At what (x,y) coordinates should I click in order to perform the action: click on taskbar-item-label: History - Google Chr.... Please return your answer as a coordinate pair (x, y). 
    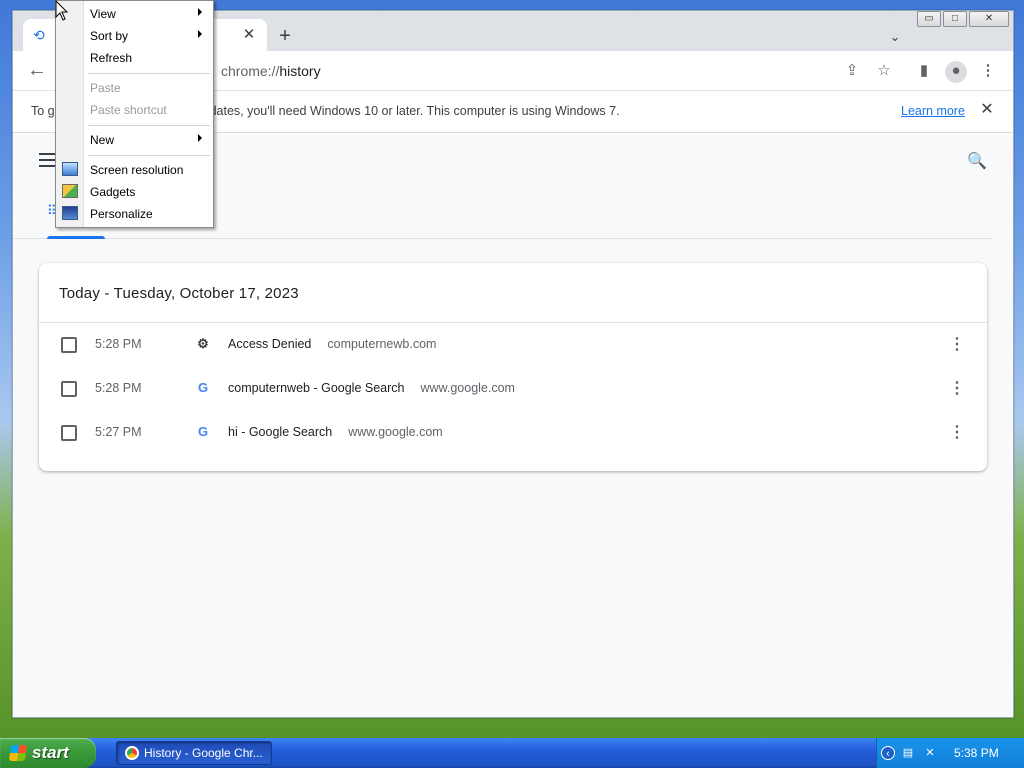
    Looking at the image, I should click on (203, 753).